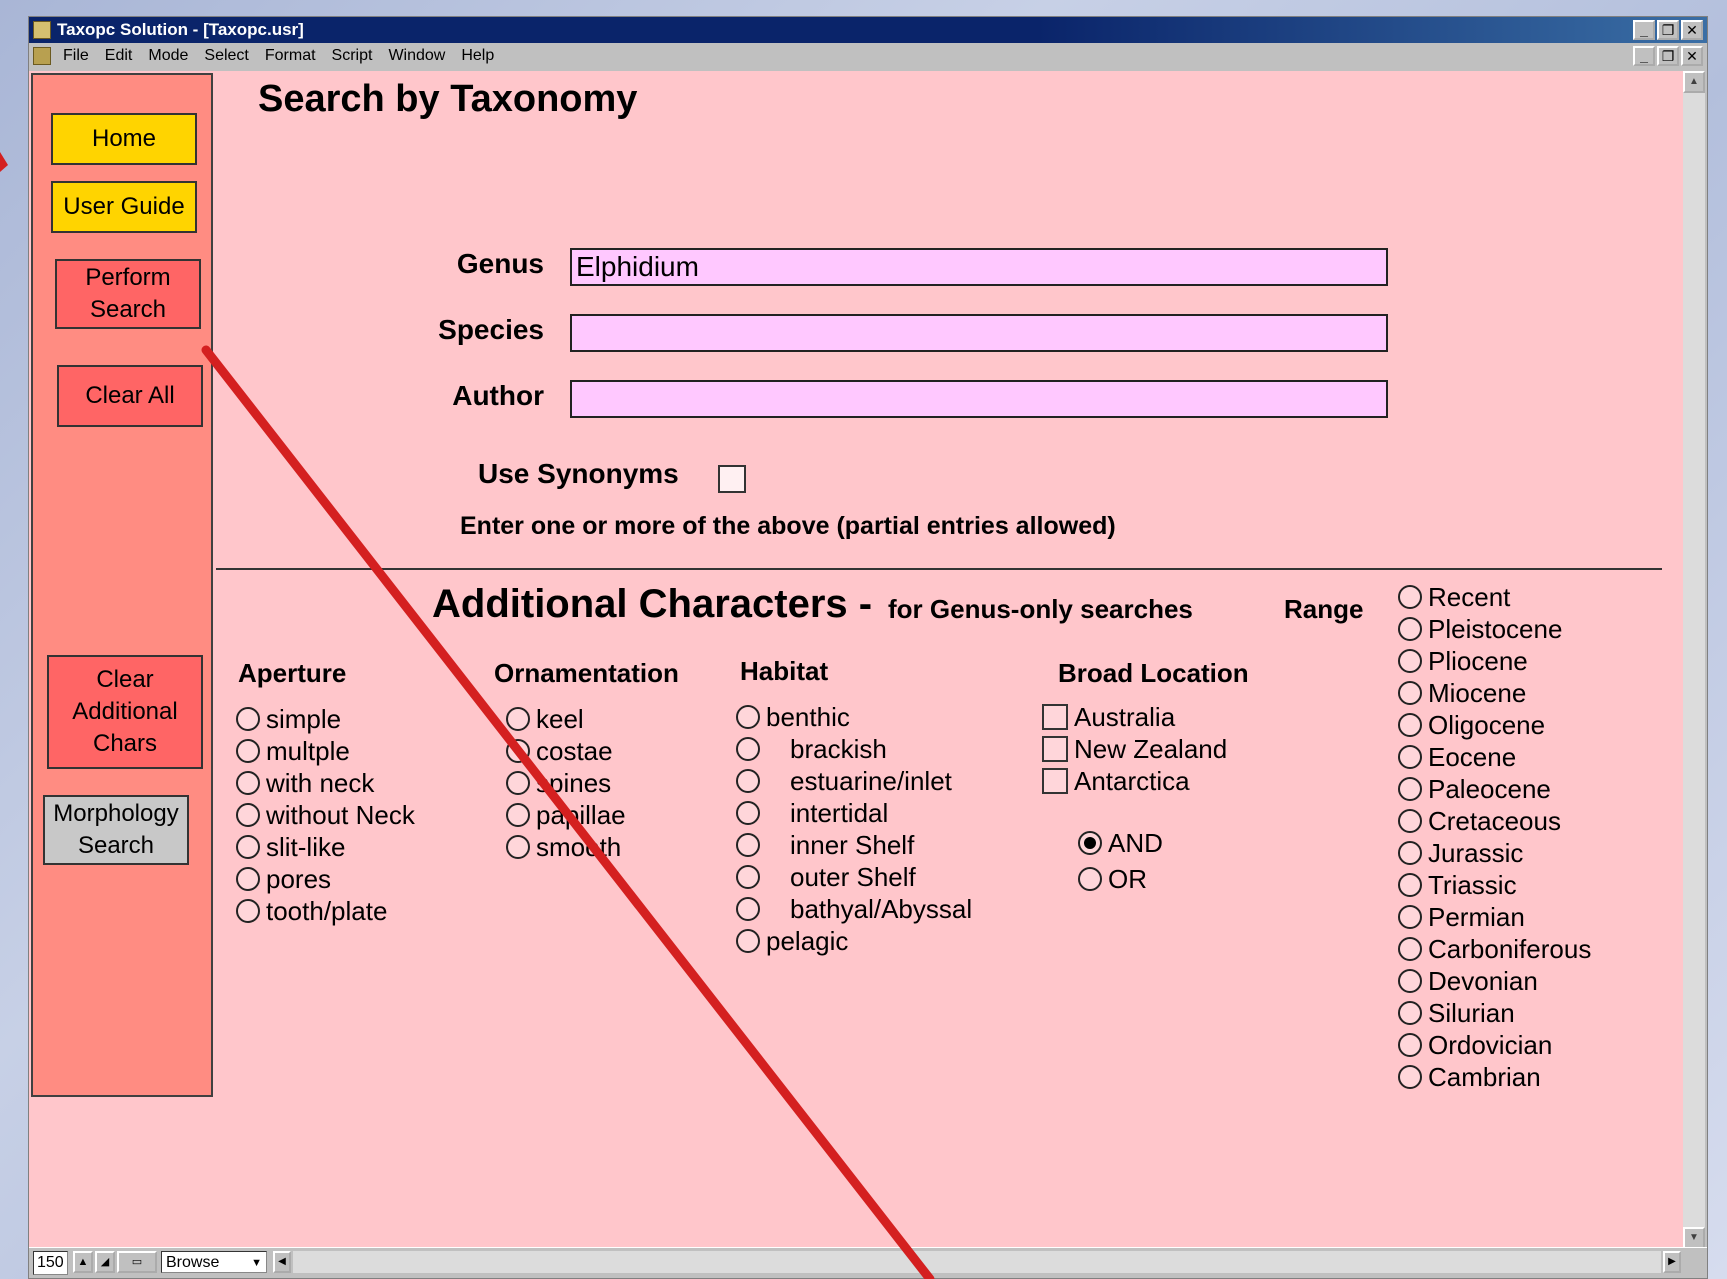 This screenshot has height=1279, width=1727. What do you see at coordinates (352, 56) in the screenshot?
I see `menu-script: Script` at bounding box center [352, 56].